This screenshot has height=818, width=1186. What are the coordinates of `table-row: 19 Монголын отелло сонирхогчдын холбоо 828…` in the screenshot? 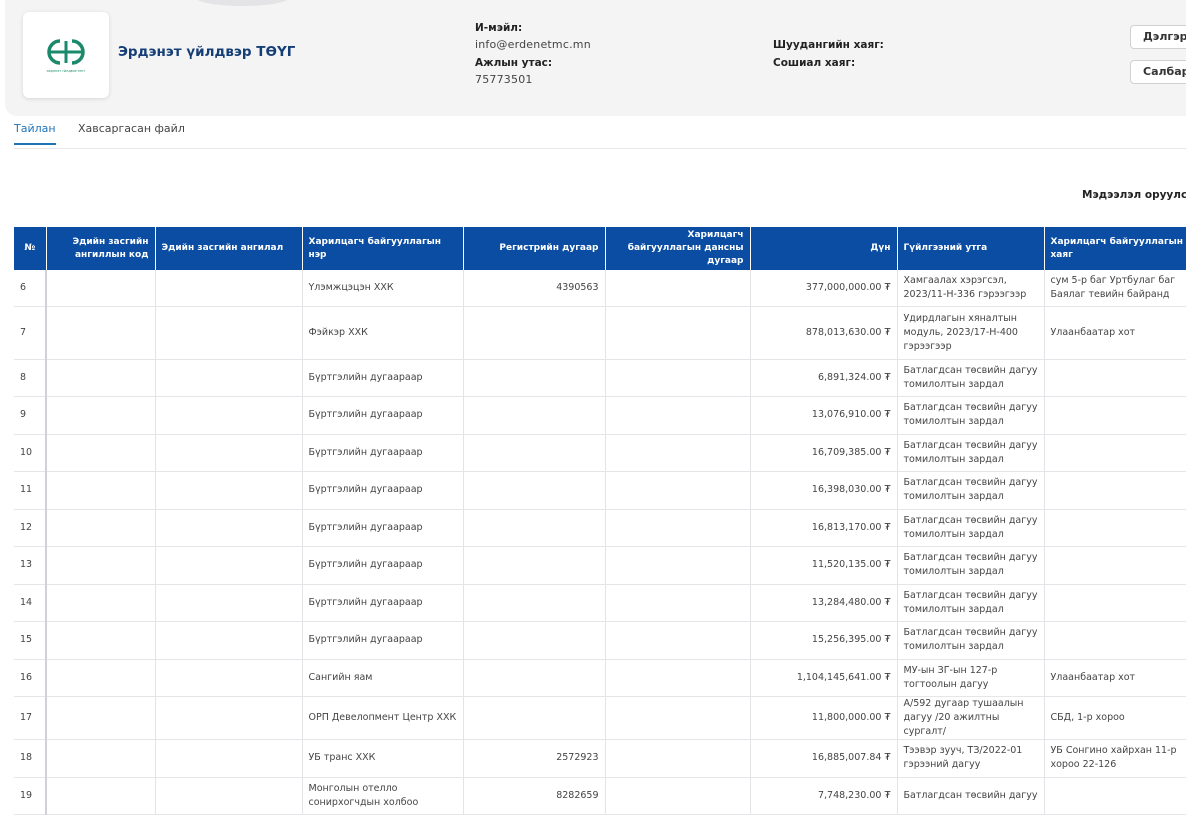 It's located at (600, 796).